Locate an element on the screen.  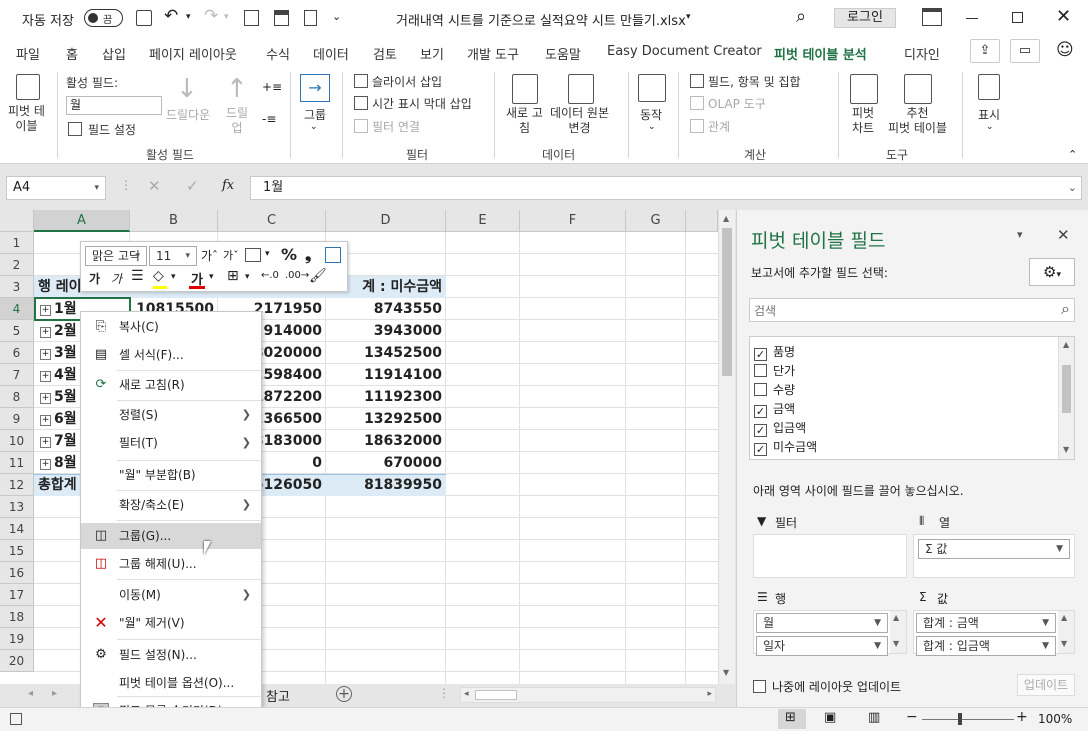
select-all-corner is located at coordinates (17, 221).